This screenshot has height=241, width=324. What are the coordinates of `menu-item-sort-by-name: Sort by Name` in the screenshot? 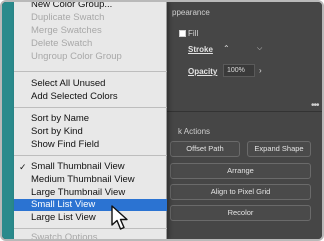 It's located at (90, 119).